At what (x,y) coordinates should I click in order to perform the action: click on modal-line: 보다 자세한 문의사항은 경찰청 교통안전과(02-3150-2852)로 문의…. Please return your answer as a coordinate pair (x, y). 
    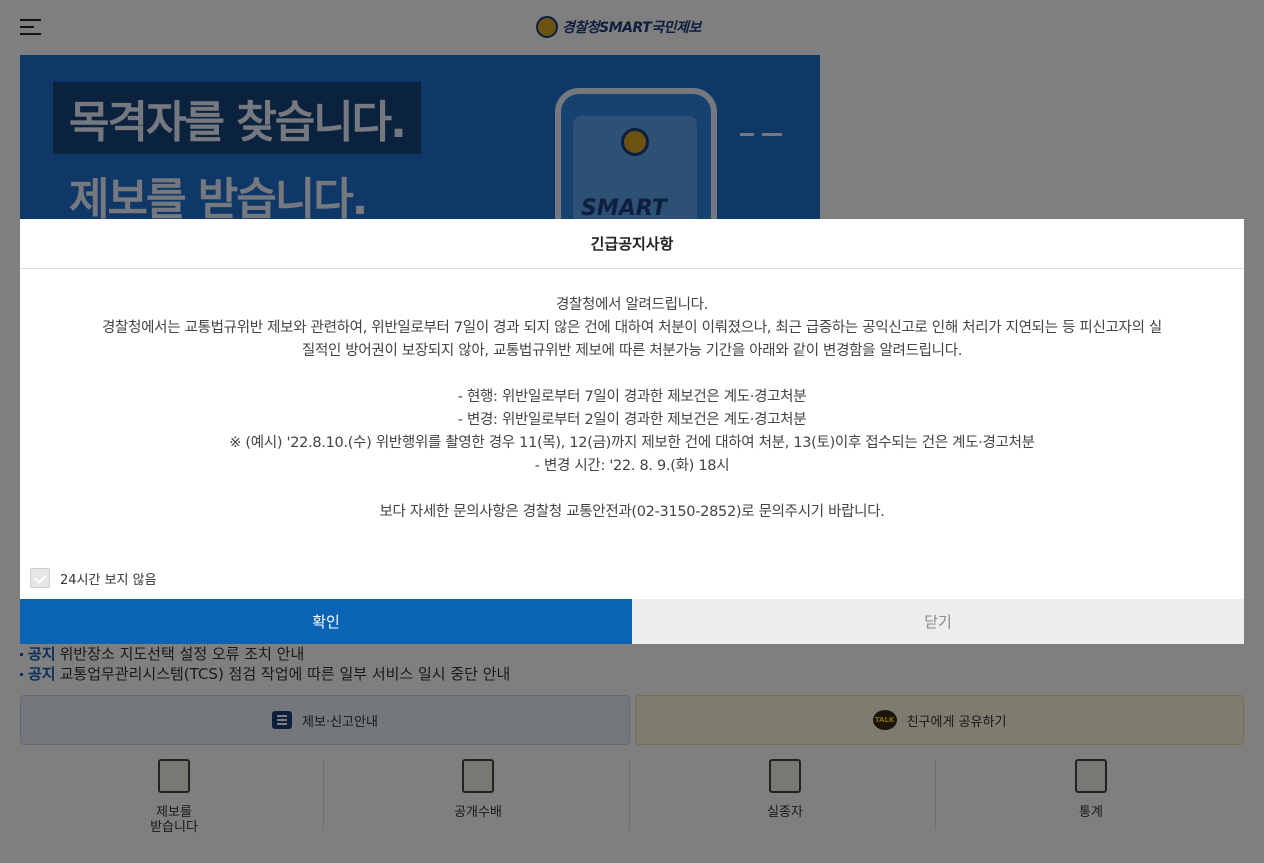
    Looking at the image, I should click on (632, 512).